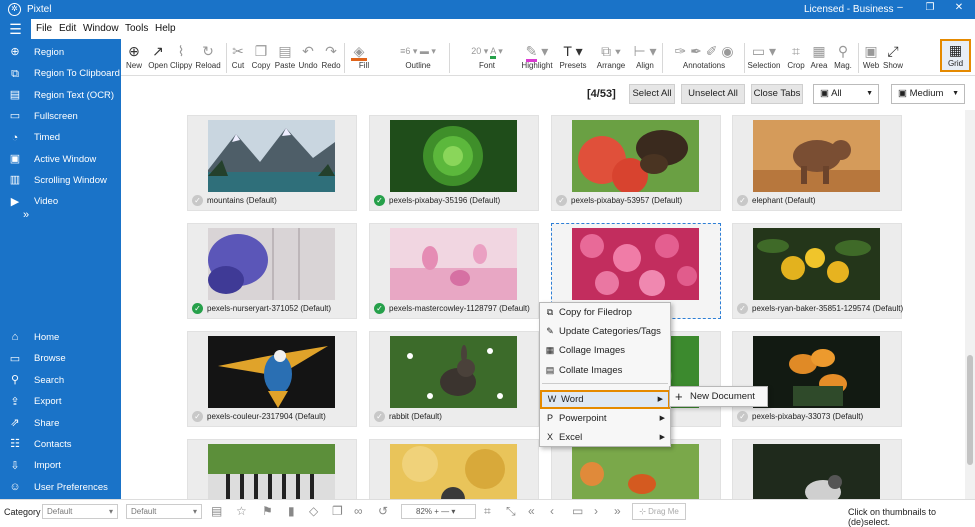 The height and width of the screenshot is (527, 975). What do you see at coordinates (704, 58) in the screenshot?
I see `annotations-button: ✑ ✒ ✐ ◉ Annotations` at bounding box center [704, 58].